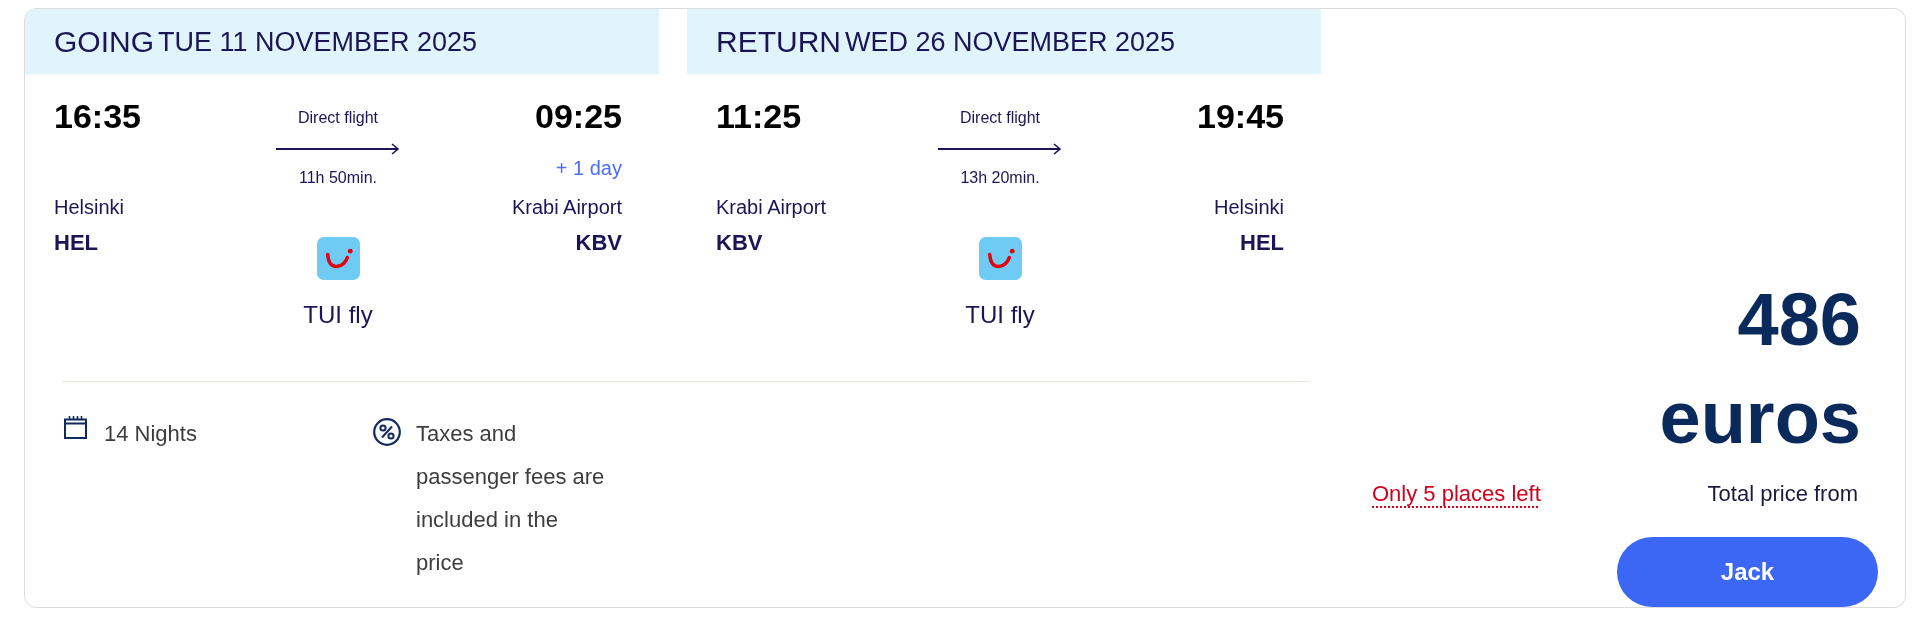  Describe the element at coordinates (1240, 116) in the screenshot. I see `arrival-time: 19:45` at that location.